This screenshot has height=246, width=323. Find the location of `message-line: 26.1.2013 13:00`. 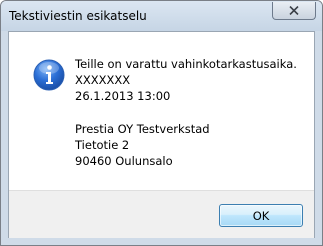

message-line: 26.1.2013 13:00 is located at coordinates (123, 96).